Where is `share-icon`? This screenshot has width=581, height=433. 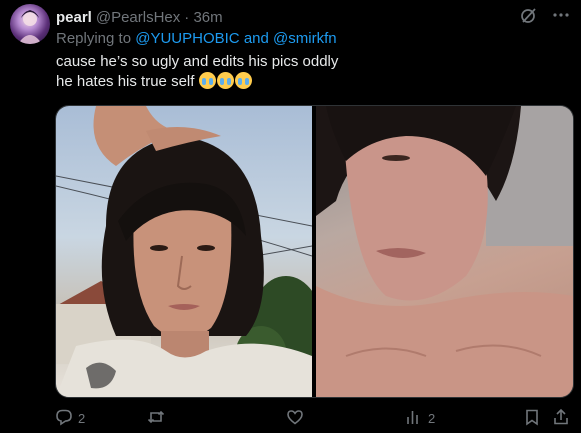 share-icon is located at coordinates (561, 418).